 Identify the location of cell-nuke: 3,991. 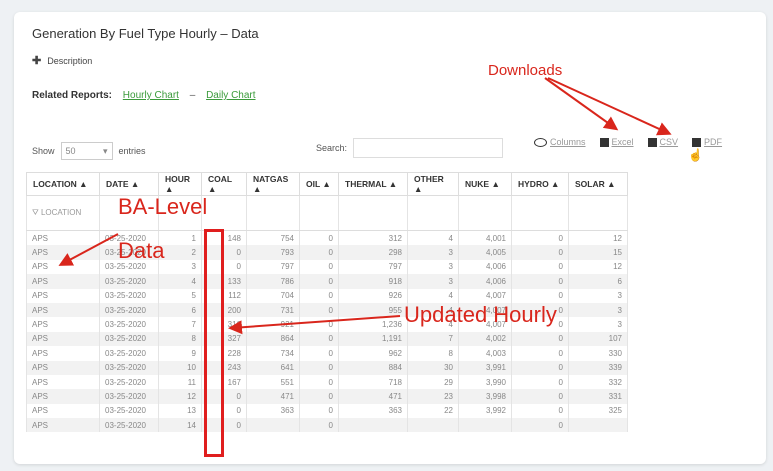
(485, 367).